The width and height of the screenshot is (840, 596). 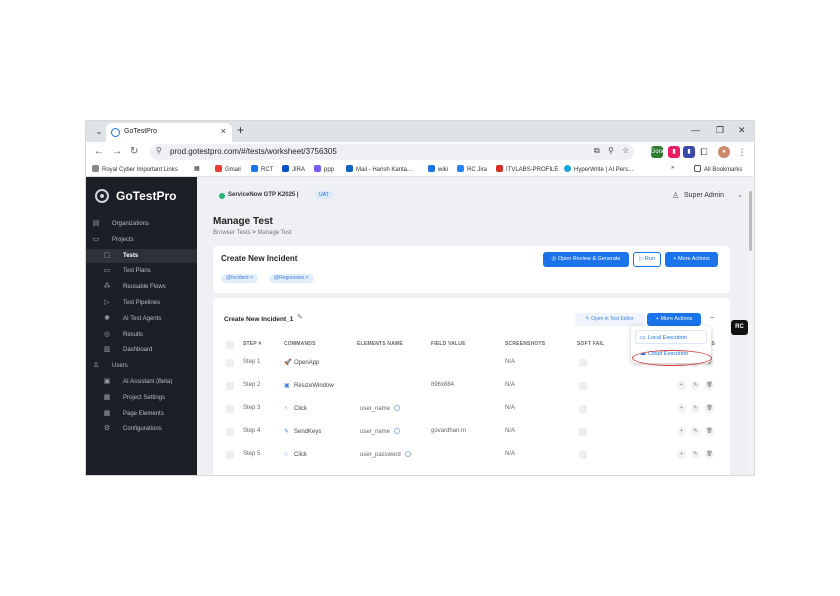 What do you see at coordinates (197, 168) in the screenshot?
I see `apps-grid-icon: ▦` at bounding box center [197, 168].